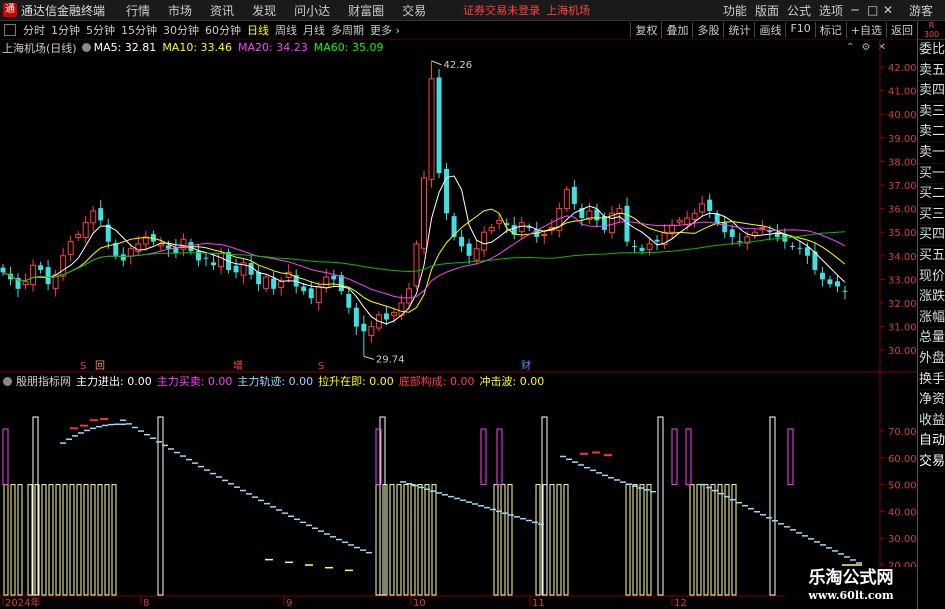 Image resolution: width=945 pixels, height=609 pixels. What do you see at coordinates (22, 602) in the screenshot?
I see `xaxis-label: 2024年` at bounding box center [22, 602].